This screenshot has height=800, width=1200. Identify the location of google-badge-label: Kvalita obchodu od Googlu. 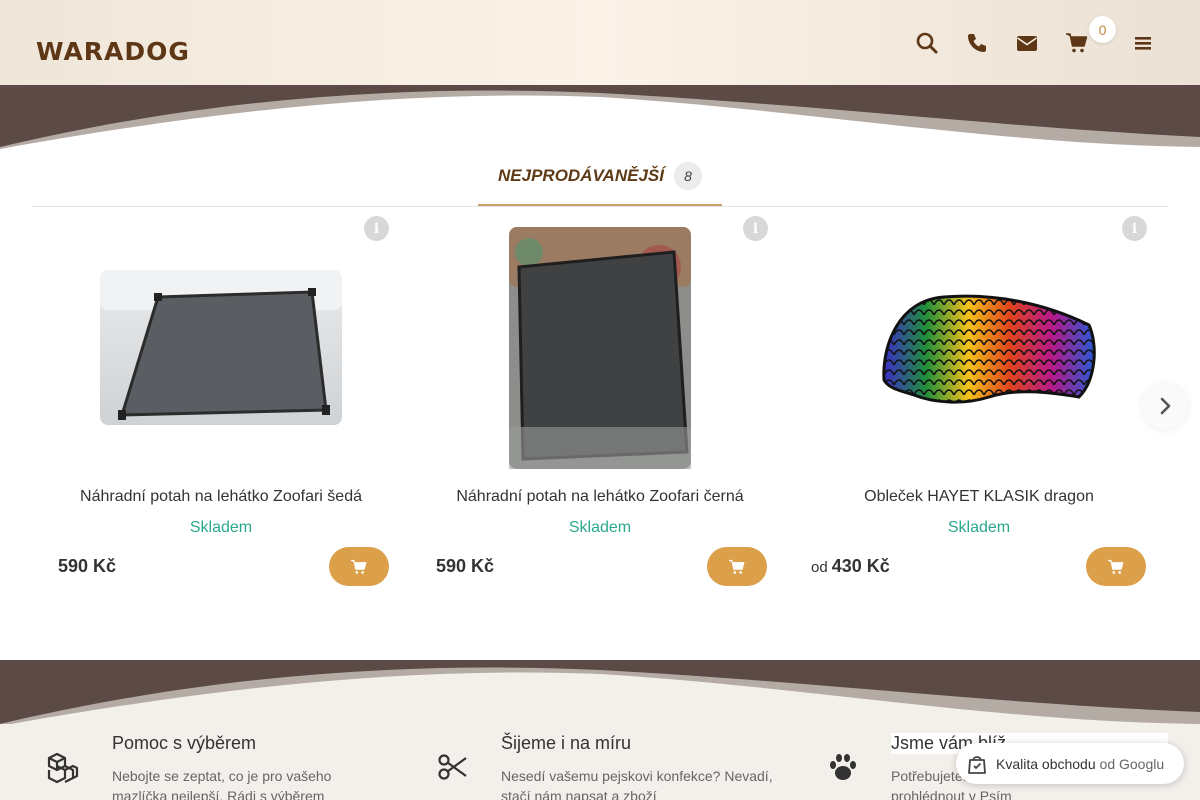
(1080, 763).